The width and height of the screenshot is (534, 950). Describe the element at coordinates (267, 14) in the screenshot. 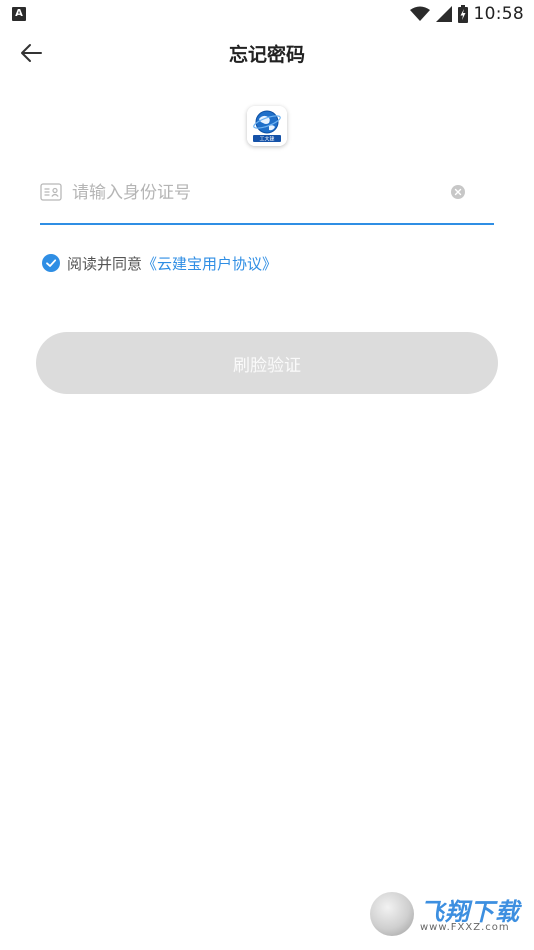

I see `status-bar: A 10:58` at that location.